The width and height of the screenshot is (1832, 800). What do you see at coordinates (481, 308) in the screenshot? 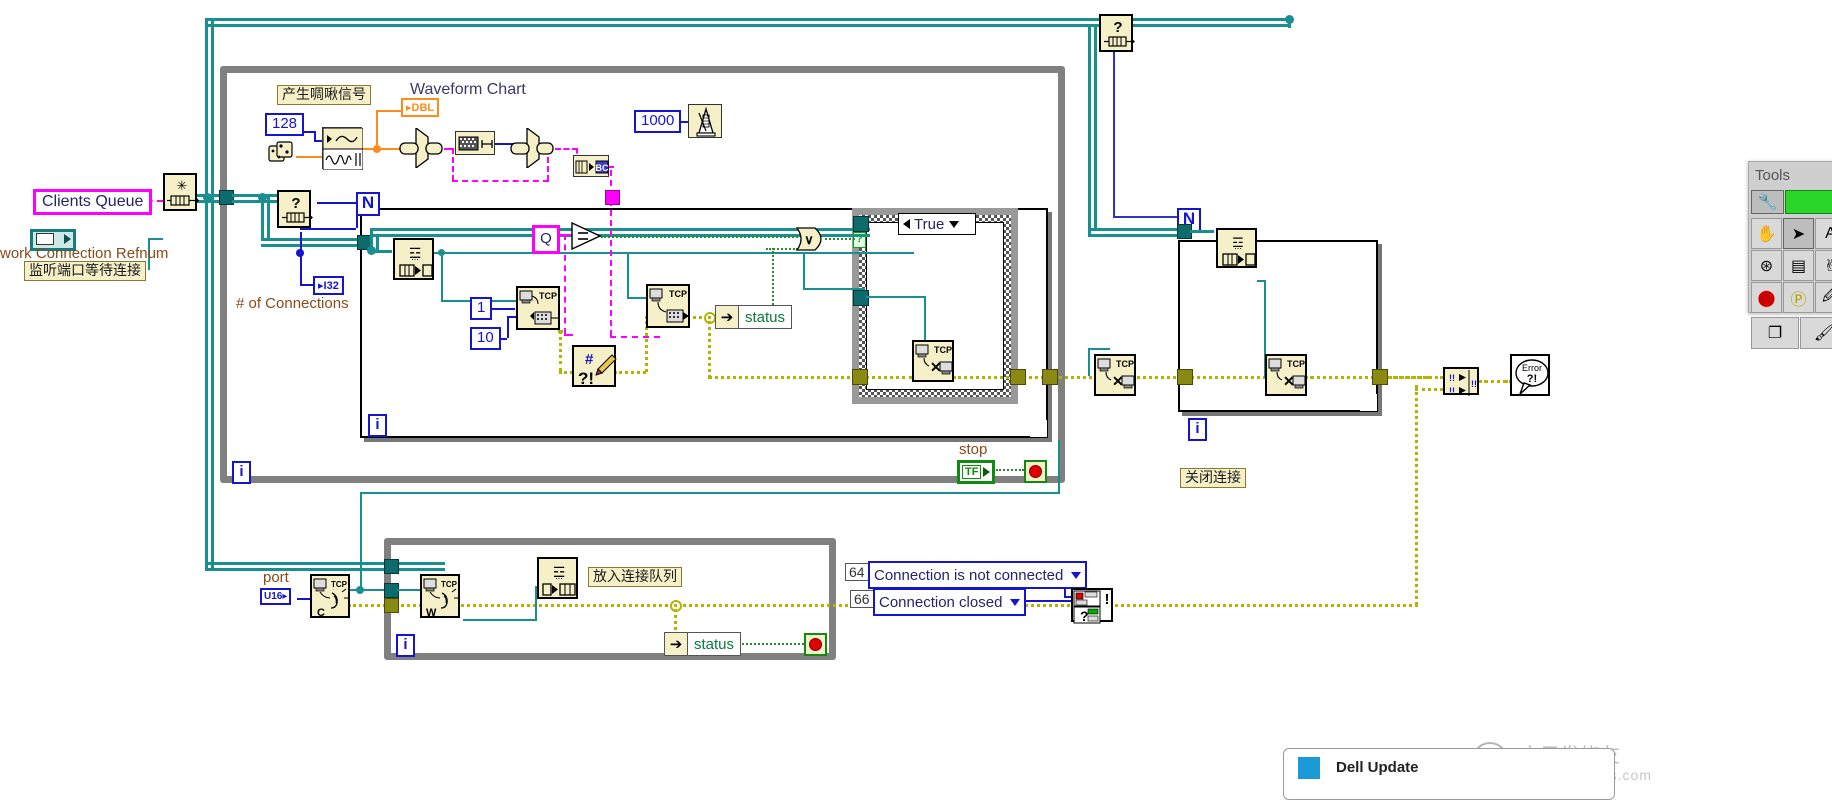
I see `bytes-constant: 1` at bounding box center [481, 308].